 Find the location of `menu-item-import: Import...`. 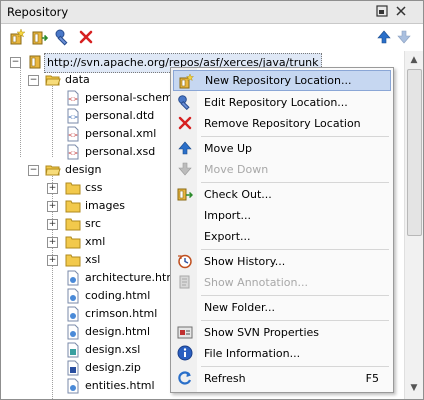

menu-item-import: Import... is located at coordinates (282, 215).